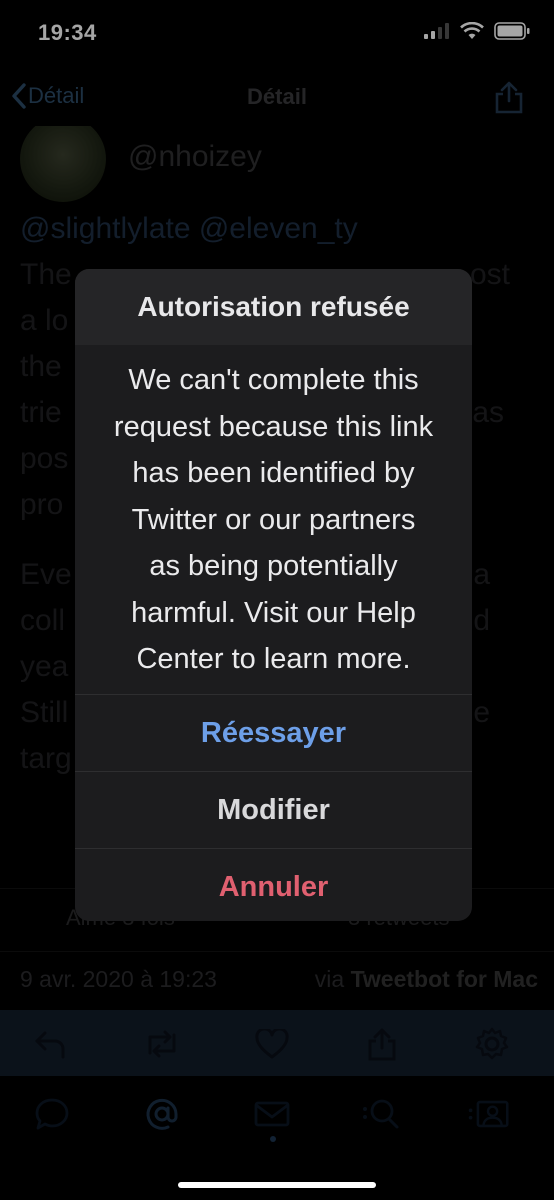 The width and height of the screenshot is (554, 1200). I want to click on alert-title: Autorisation refusée, so click(273, 307).